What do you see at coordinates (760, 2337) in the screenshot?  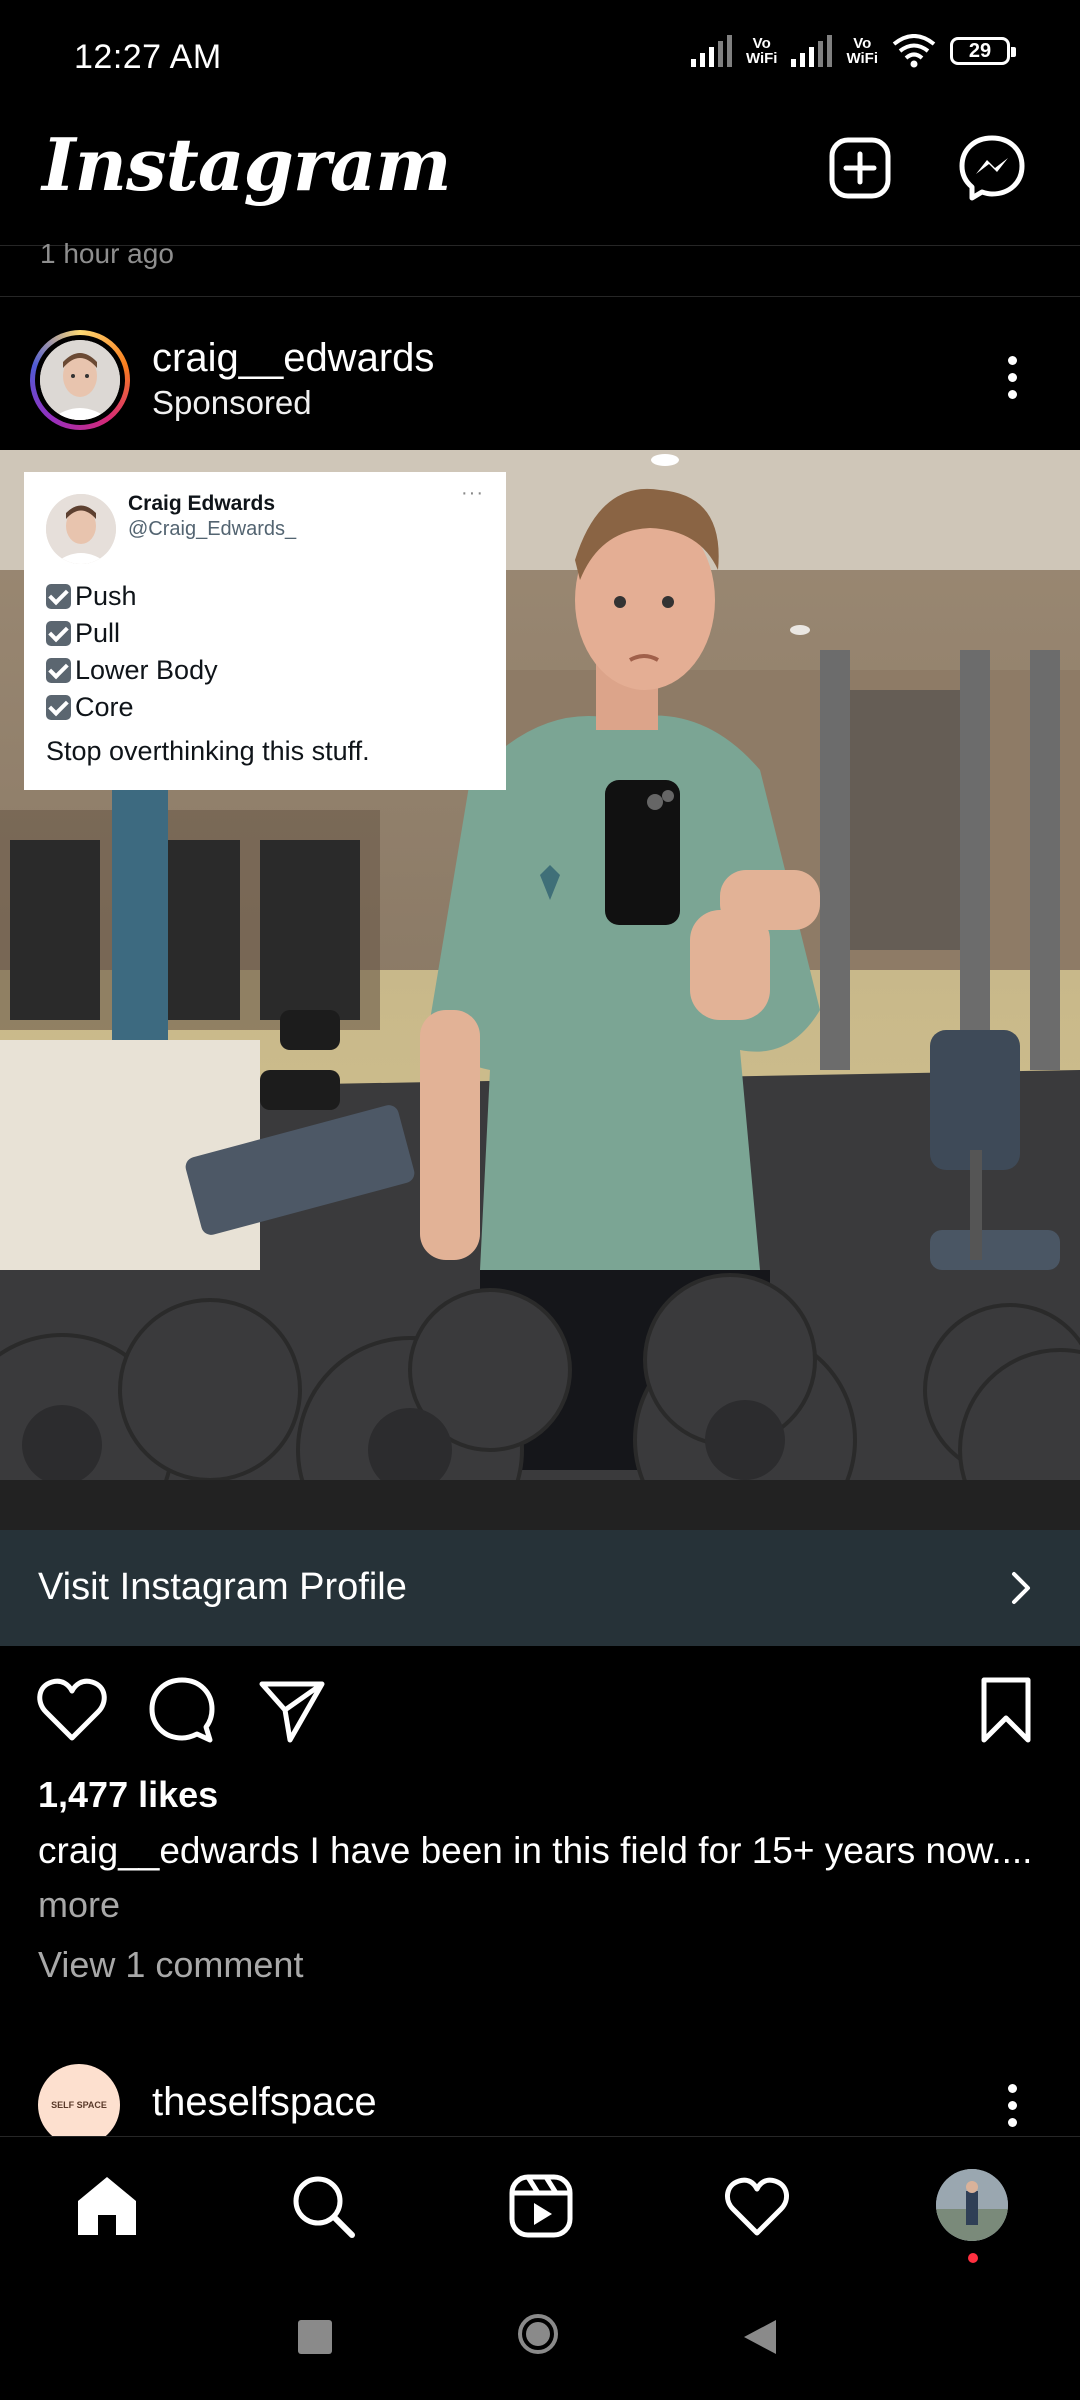 I see `back-button-icon` at bounding box center [760, 2337].